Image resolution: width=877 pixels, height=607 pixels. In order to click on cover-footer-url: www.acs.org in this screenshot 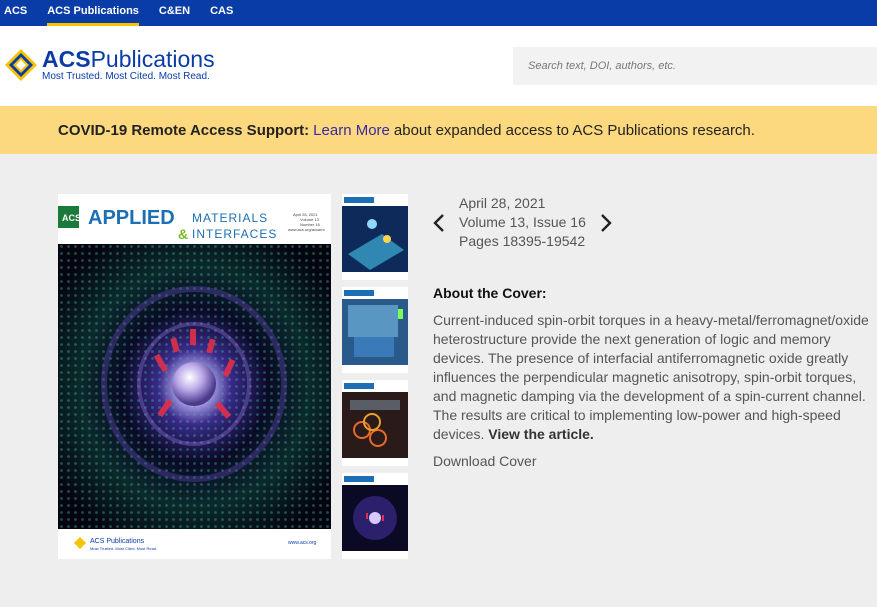, I will do `click(302, 543)`.